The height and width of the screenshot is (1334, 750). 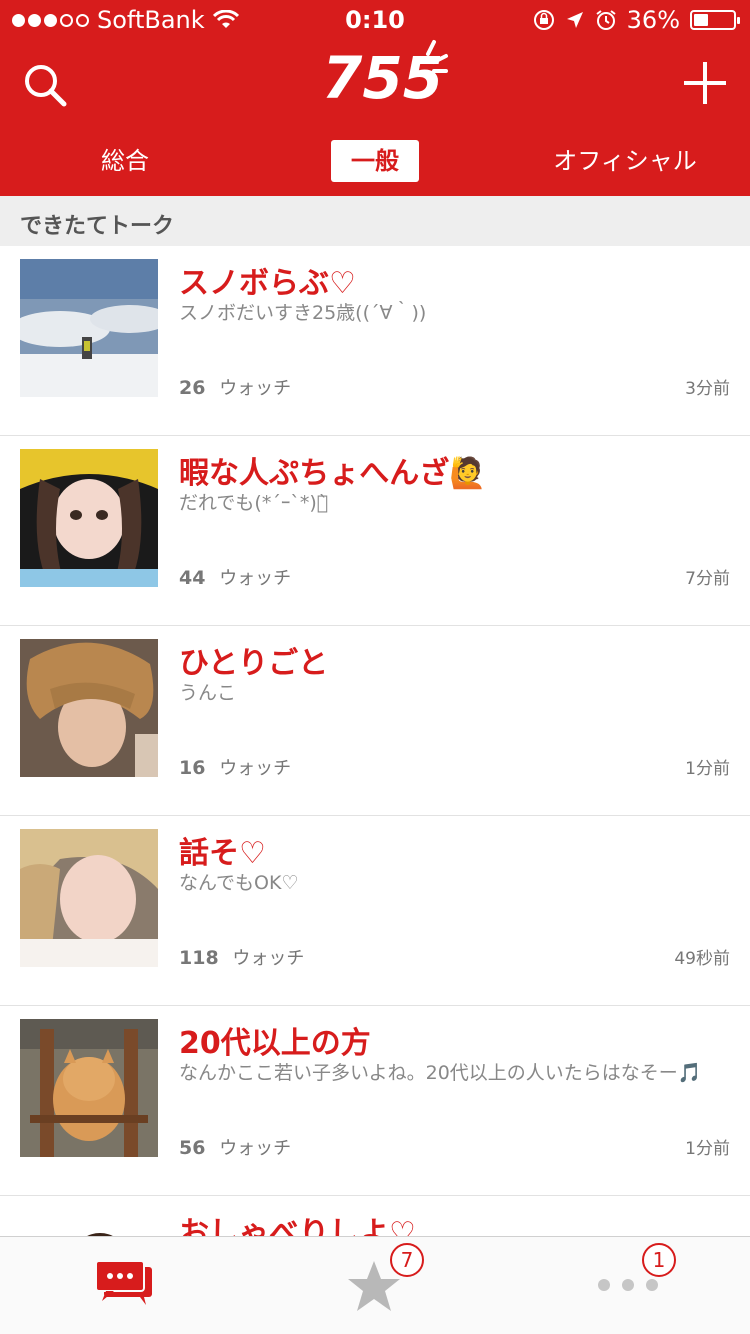 What do you see at coordinates (275, 1043) in the screenshot?
I see `talk-title: 20代以上の方` at bounding box center [275, 1043].